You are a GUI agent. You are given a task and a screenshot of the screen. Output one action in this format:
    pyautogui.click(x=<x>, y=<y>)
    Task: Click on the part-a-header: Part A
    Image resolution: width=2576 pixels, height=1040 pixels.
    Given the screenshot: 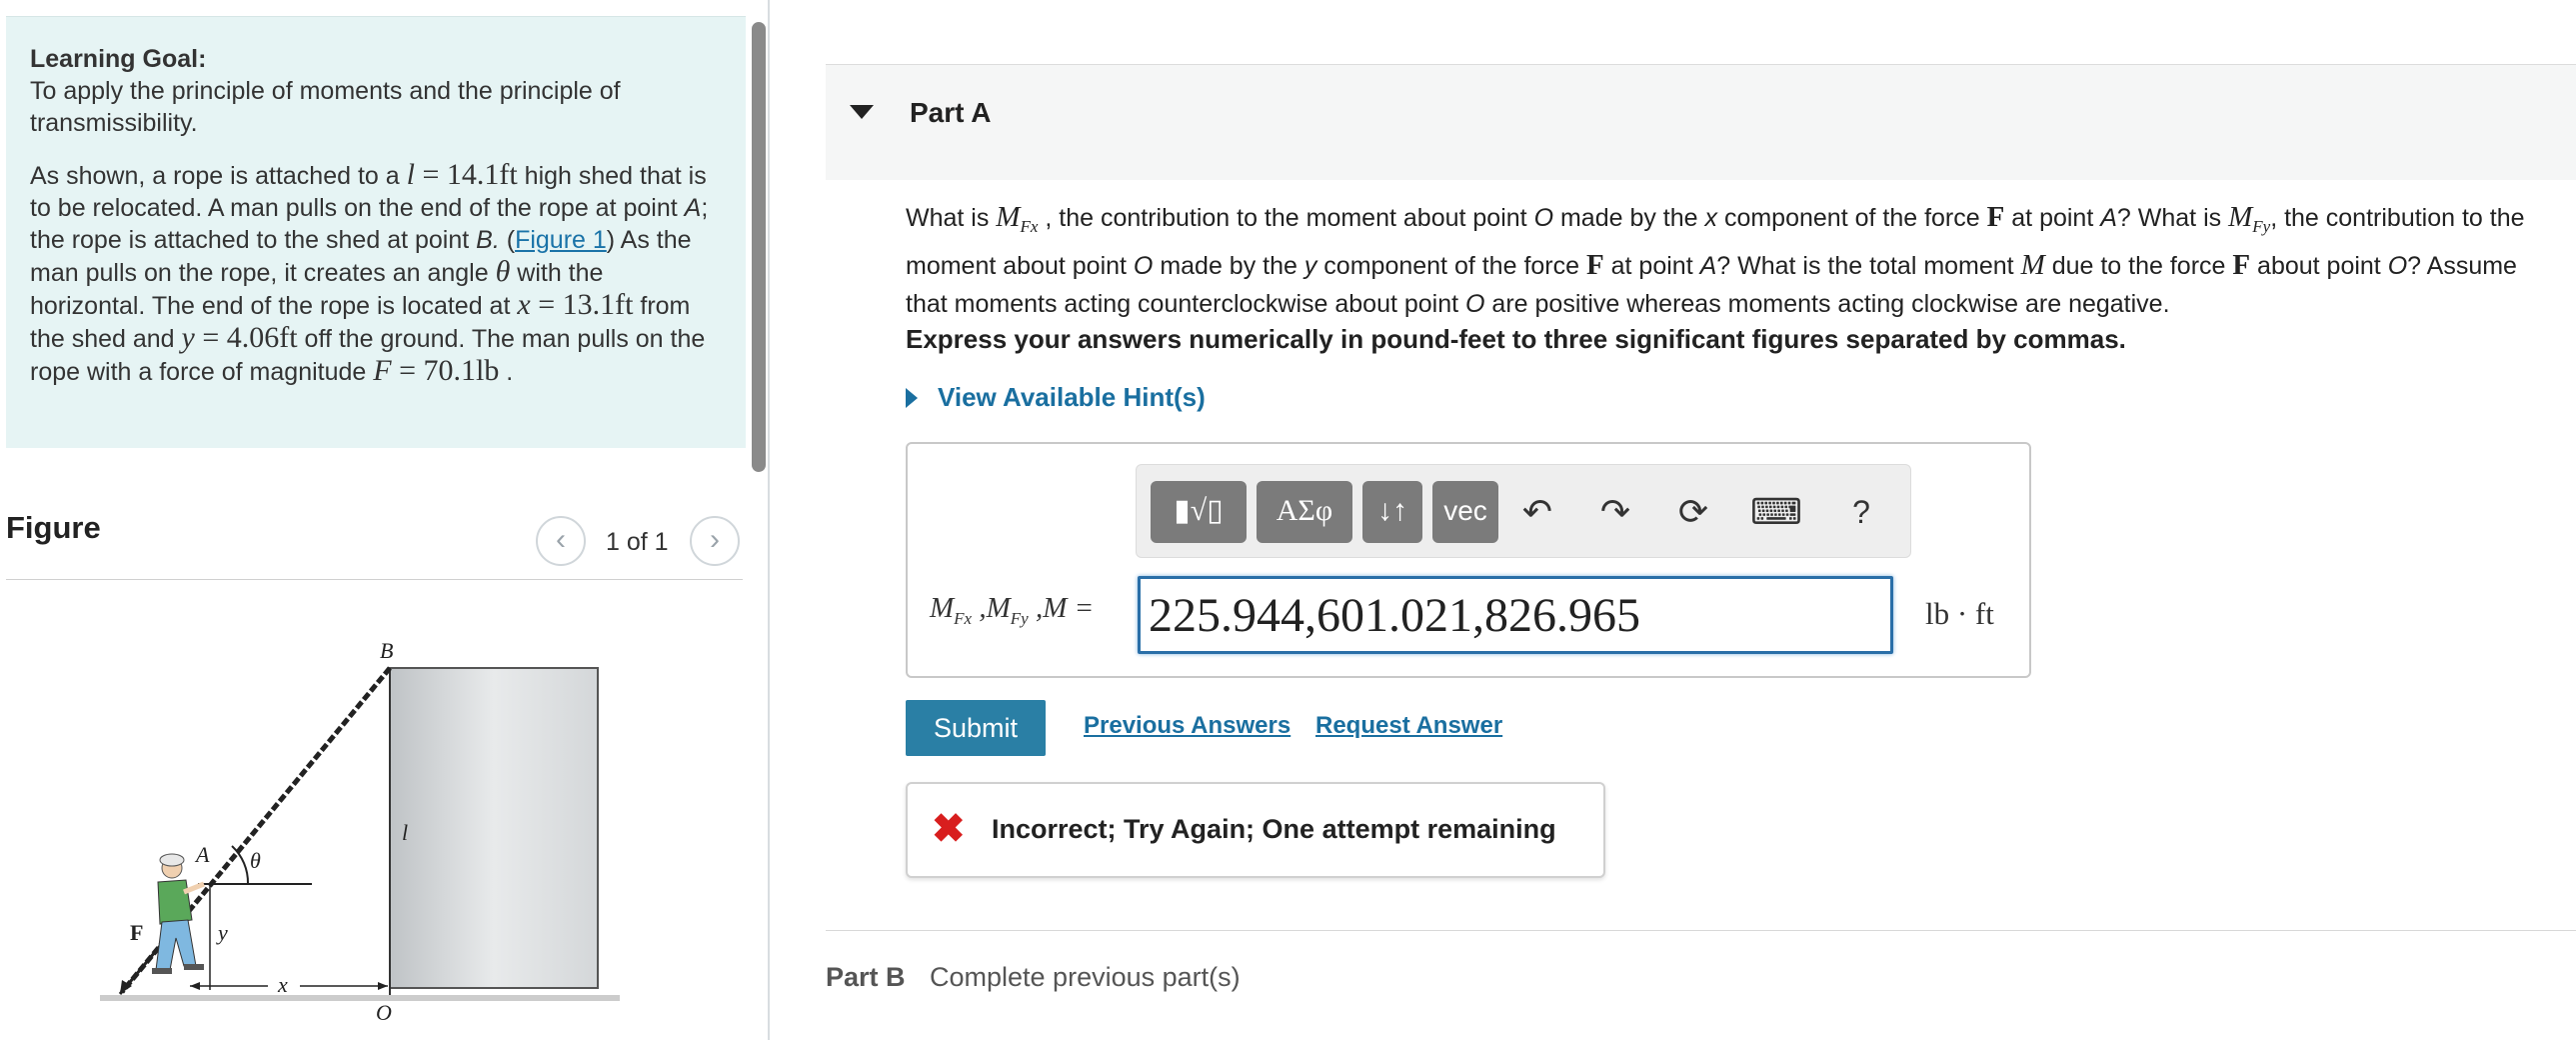 What is the action you would take?
    pyautogui.click(x=1701, y=122)
    